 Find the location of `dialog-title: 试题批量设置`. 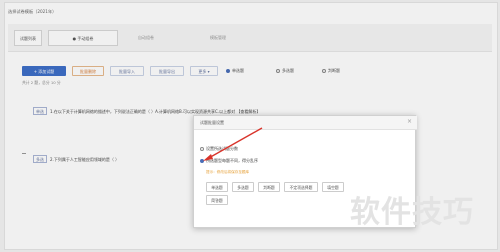

dialog-title: 试题批量设置 is located at coordinates (212, 122).